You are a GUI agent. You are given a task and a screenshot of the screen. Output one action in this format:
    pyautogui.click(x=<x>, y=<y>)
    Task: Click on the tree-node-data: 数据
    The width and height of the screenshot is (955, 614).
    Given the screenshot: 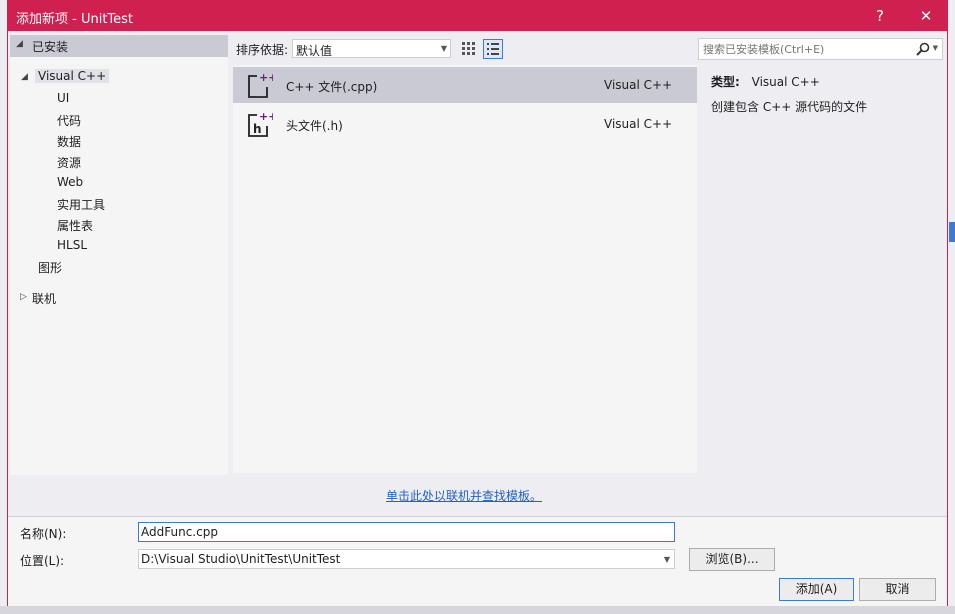 What is the action you would take?
    pyautogui.click(x=69, y=141)
    